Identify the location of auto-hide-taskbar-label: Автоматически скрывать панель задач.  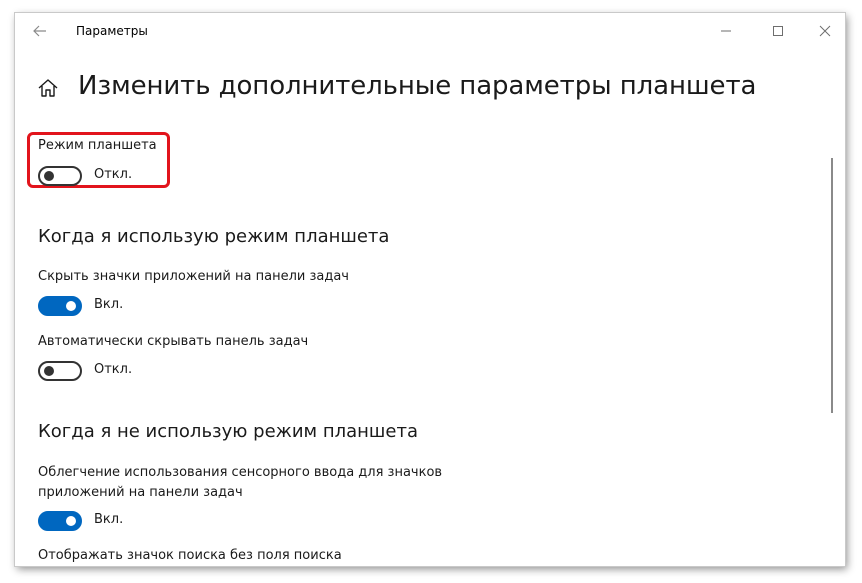
(173, 341).